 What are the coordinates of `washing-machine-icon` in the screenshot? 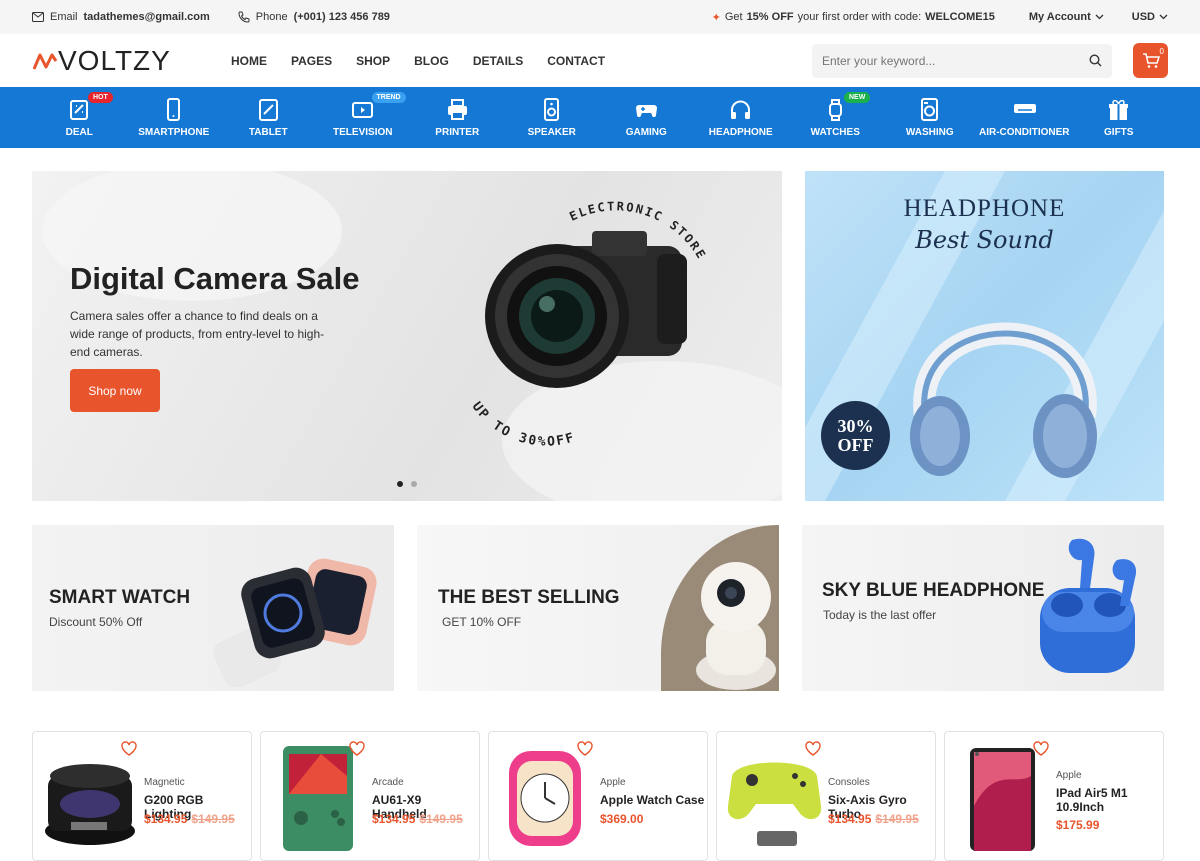 It's located at (930, 109).